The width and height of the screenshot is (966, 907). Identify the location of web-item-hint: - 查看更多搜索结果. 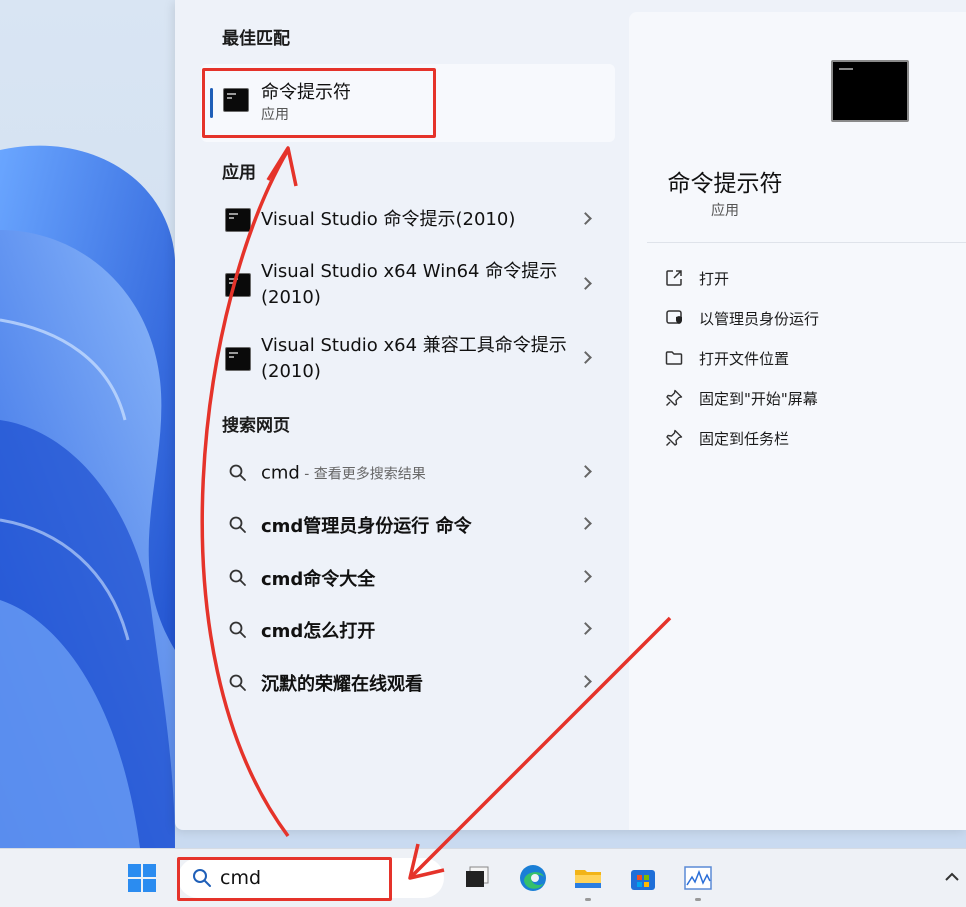
(362, 474).